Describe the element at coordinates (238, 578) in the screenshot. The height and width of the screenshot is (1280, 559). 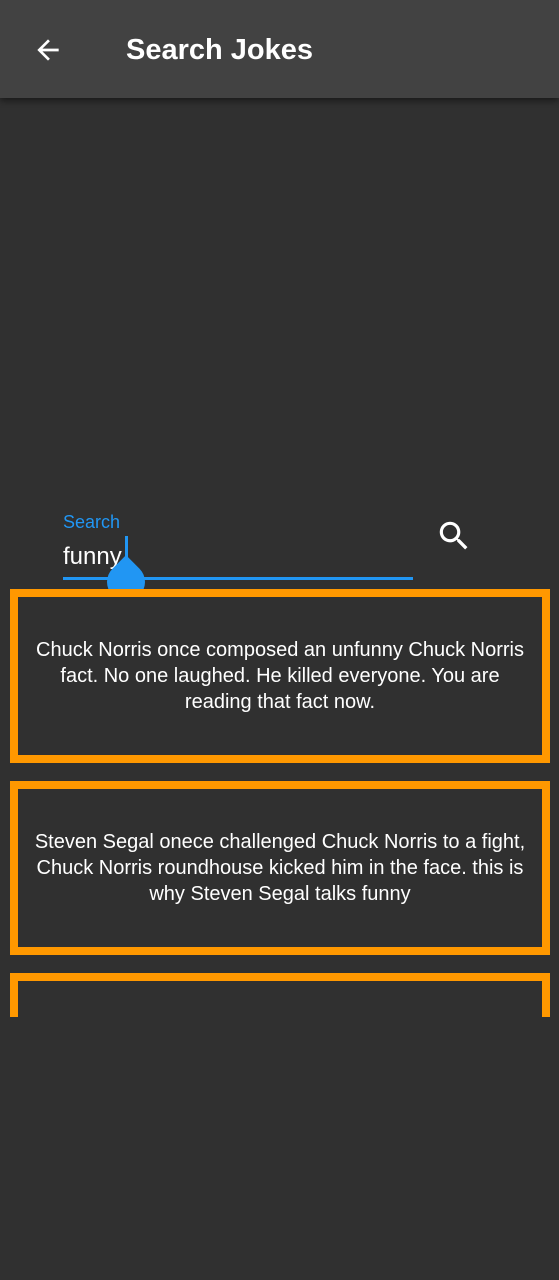
I see `search-underline` at that location.